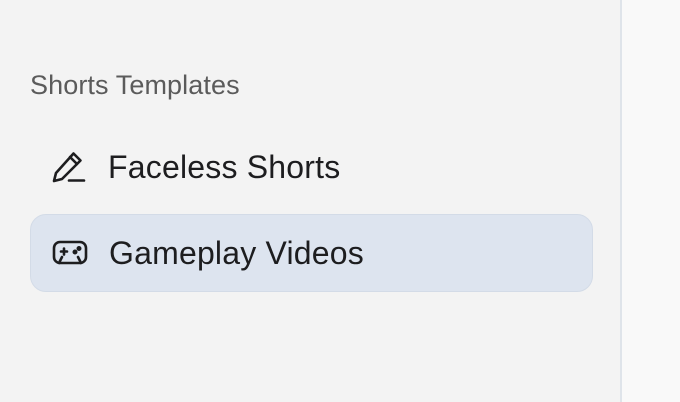 This screenshot has height=402, width=680. Describe the element at coordinates (652, 201) in the screenshot. I see `main-content-area` at that location.